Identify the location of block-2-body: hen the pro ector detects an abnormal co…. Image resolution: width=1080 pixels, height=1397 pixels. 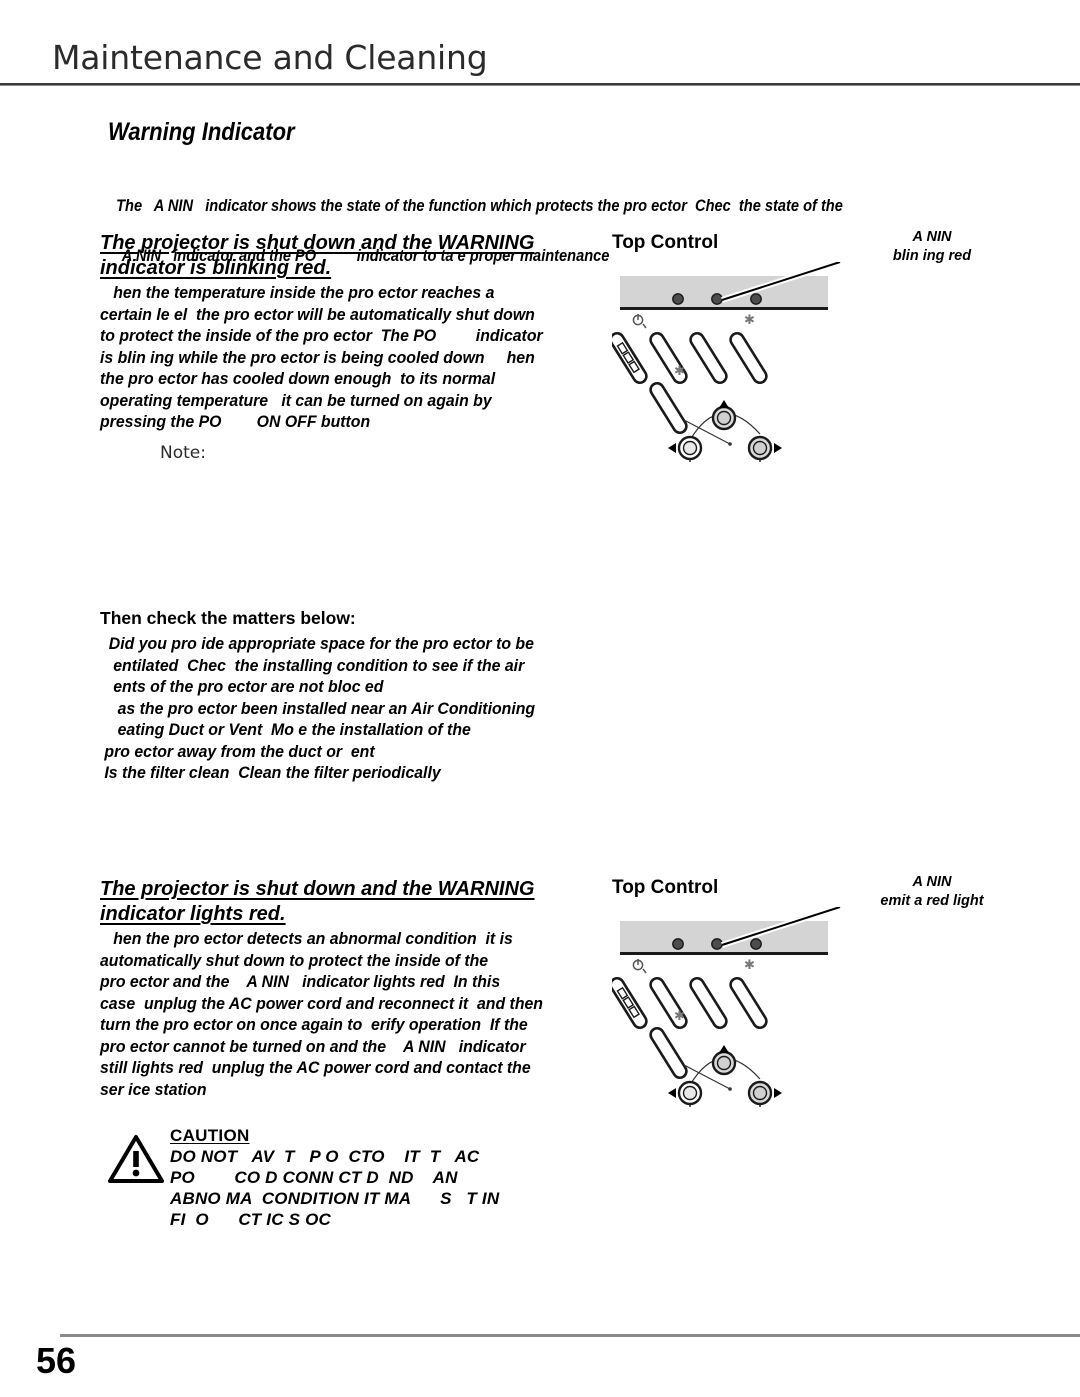
(321, 1014).